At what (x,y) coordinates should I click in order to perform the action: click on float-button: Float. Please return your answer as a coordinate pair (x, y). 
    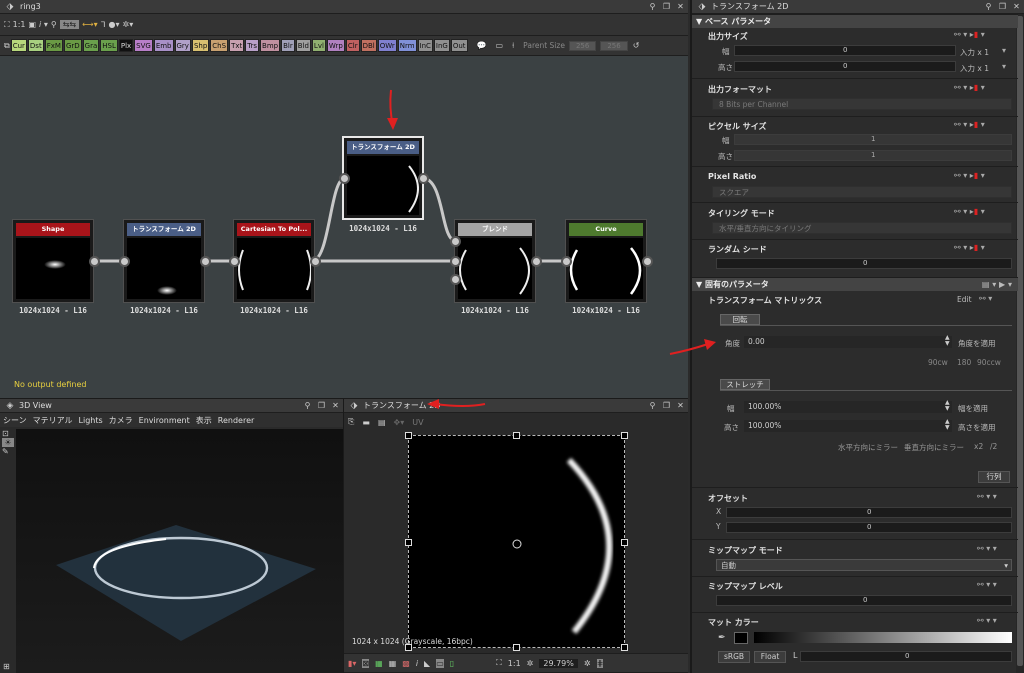
    Looking at the image, I should click on (770, 657).